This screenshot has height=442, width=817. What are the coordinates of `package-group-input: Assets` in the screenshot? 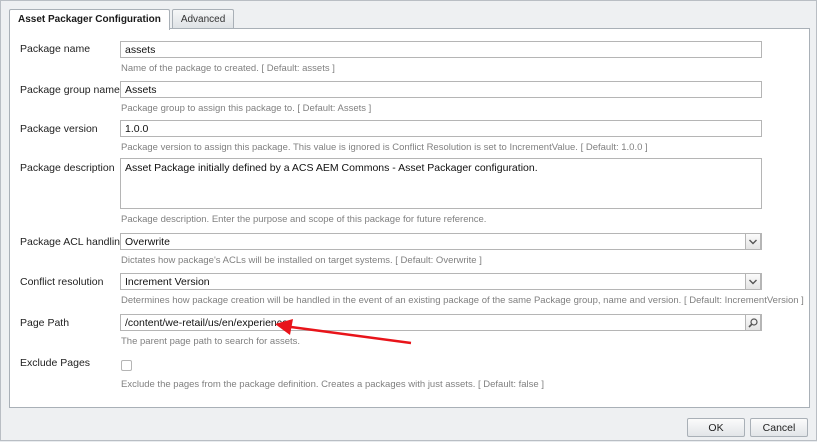 It's located at (441, 89).